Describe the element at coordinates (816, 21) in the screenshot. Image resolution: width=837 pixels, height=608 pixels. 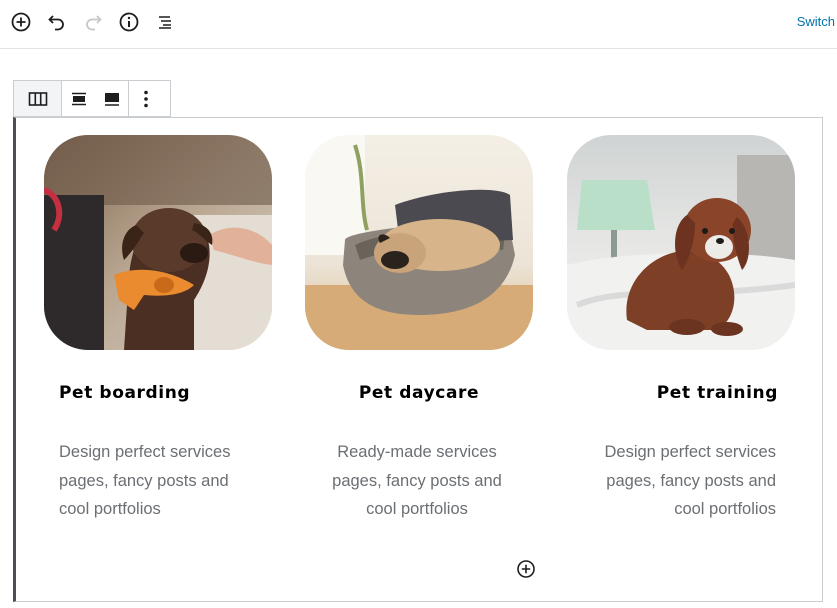
I see `switch-button: Switch` at that location.